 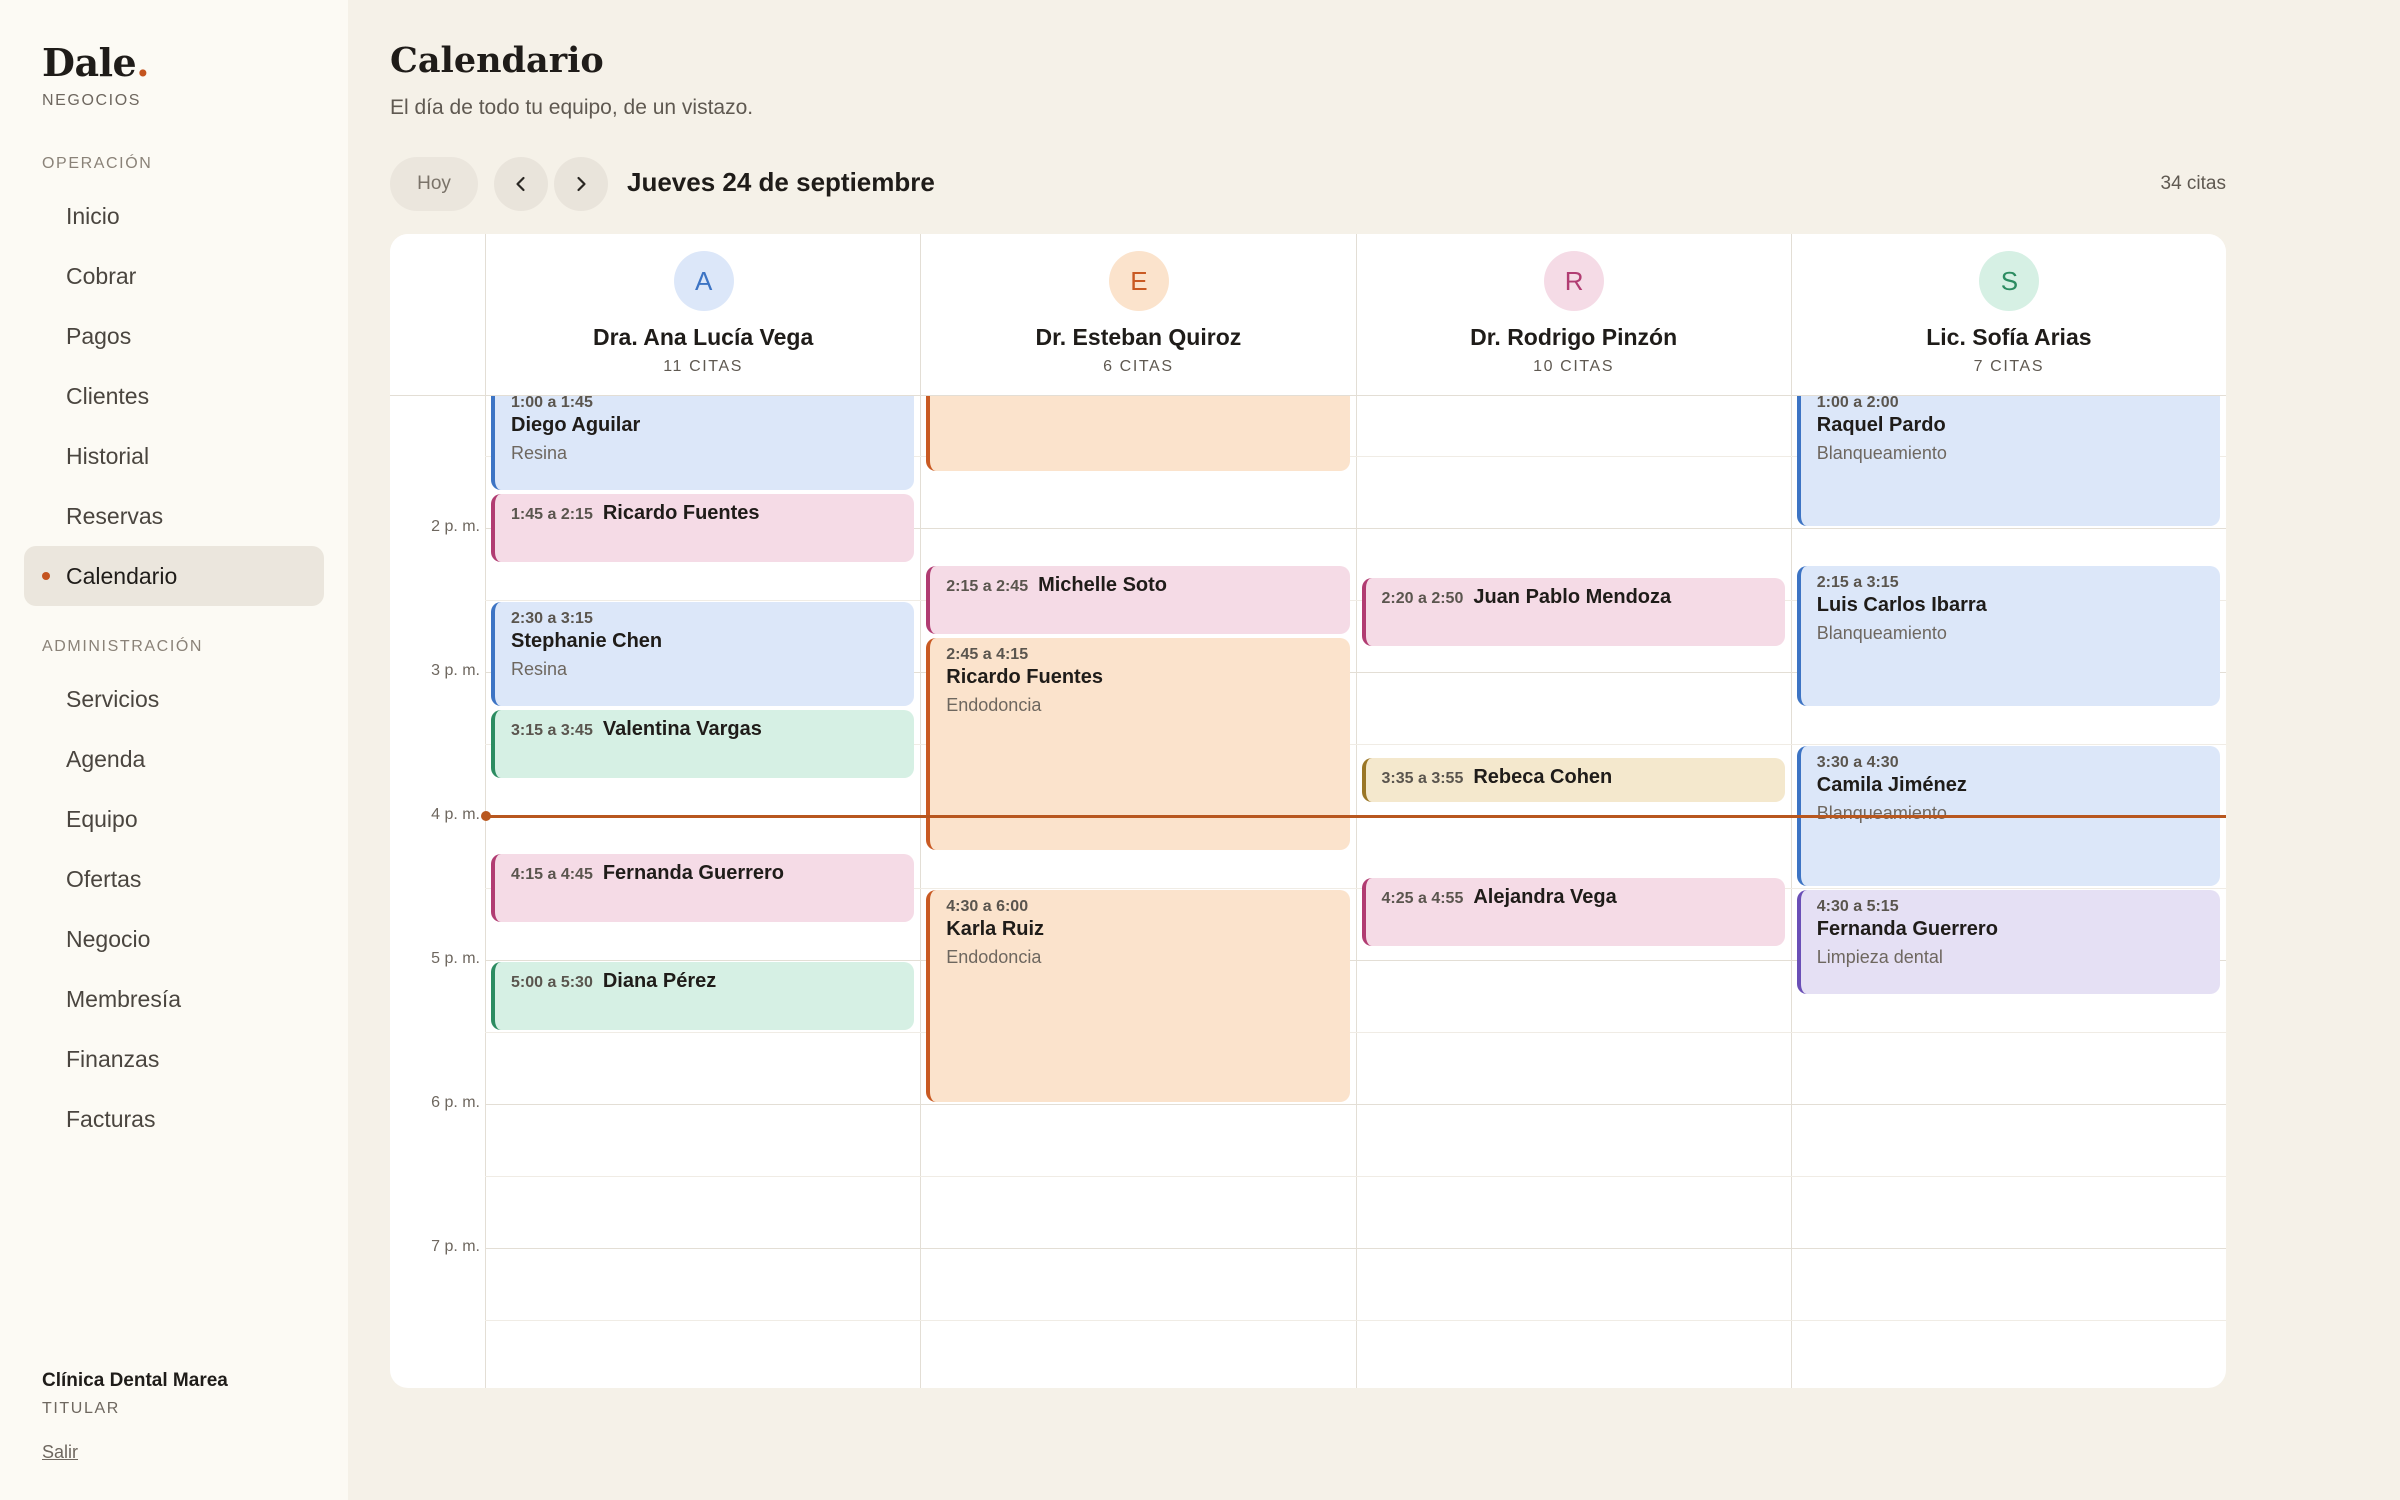 I want to click on appointment-time: 3:35 a 3:55, so click(x=1422, y=778).